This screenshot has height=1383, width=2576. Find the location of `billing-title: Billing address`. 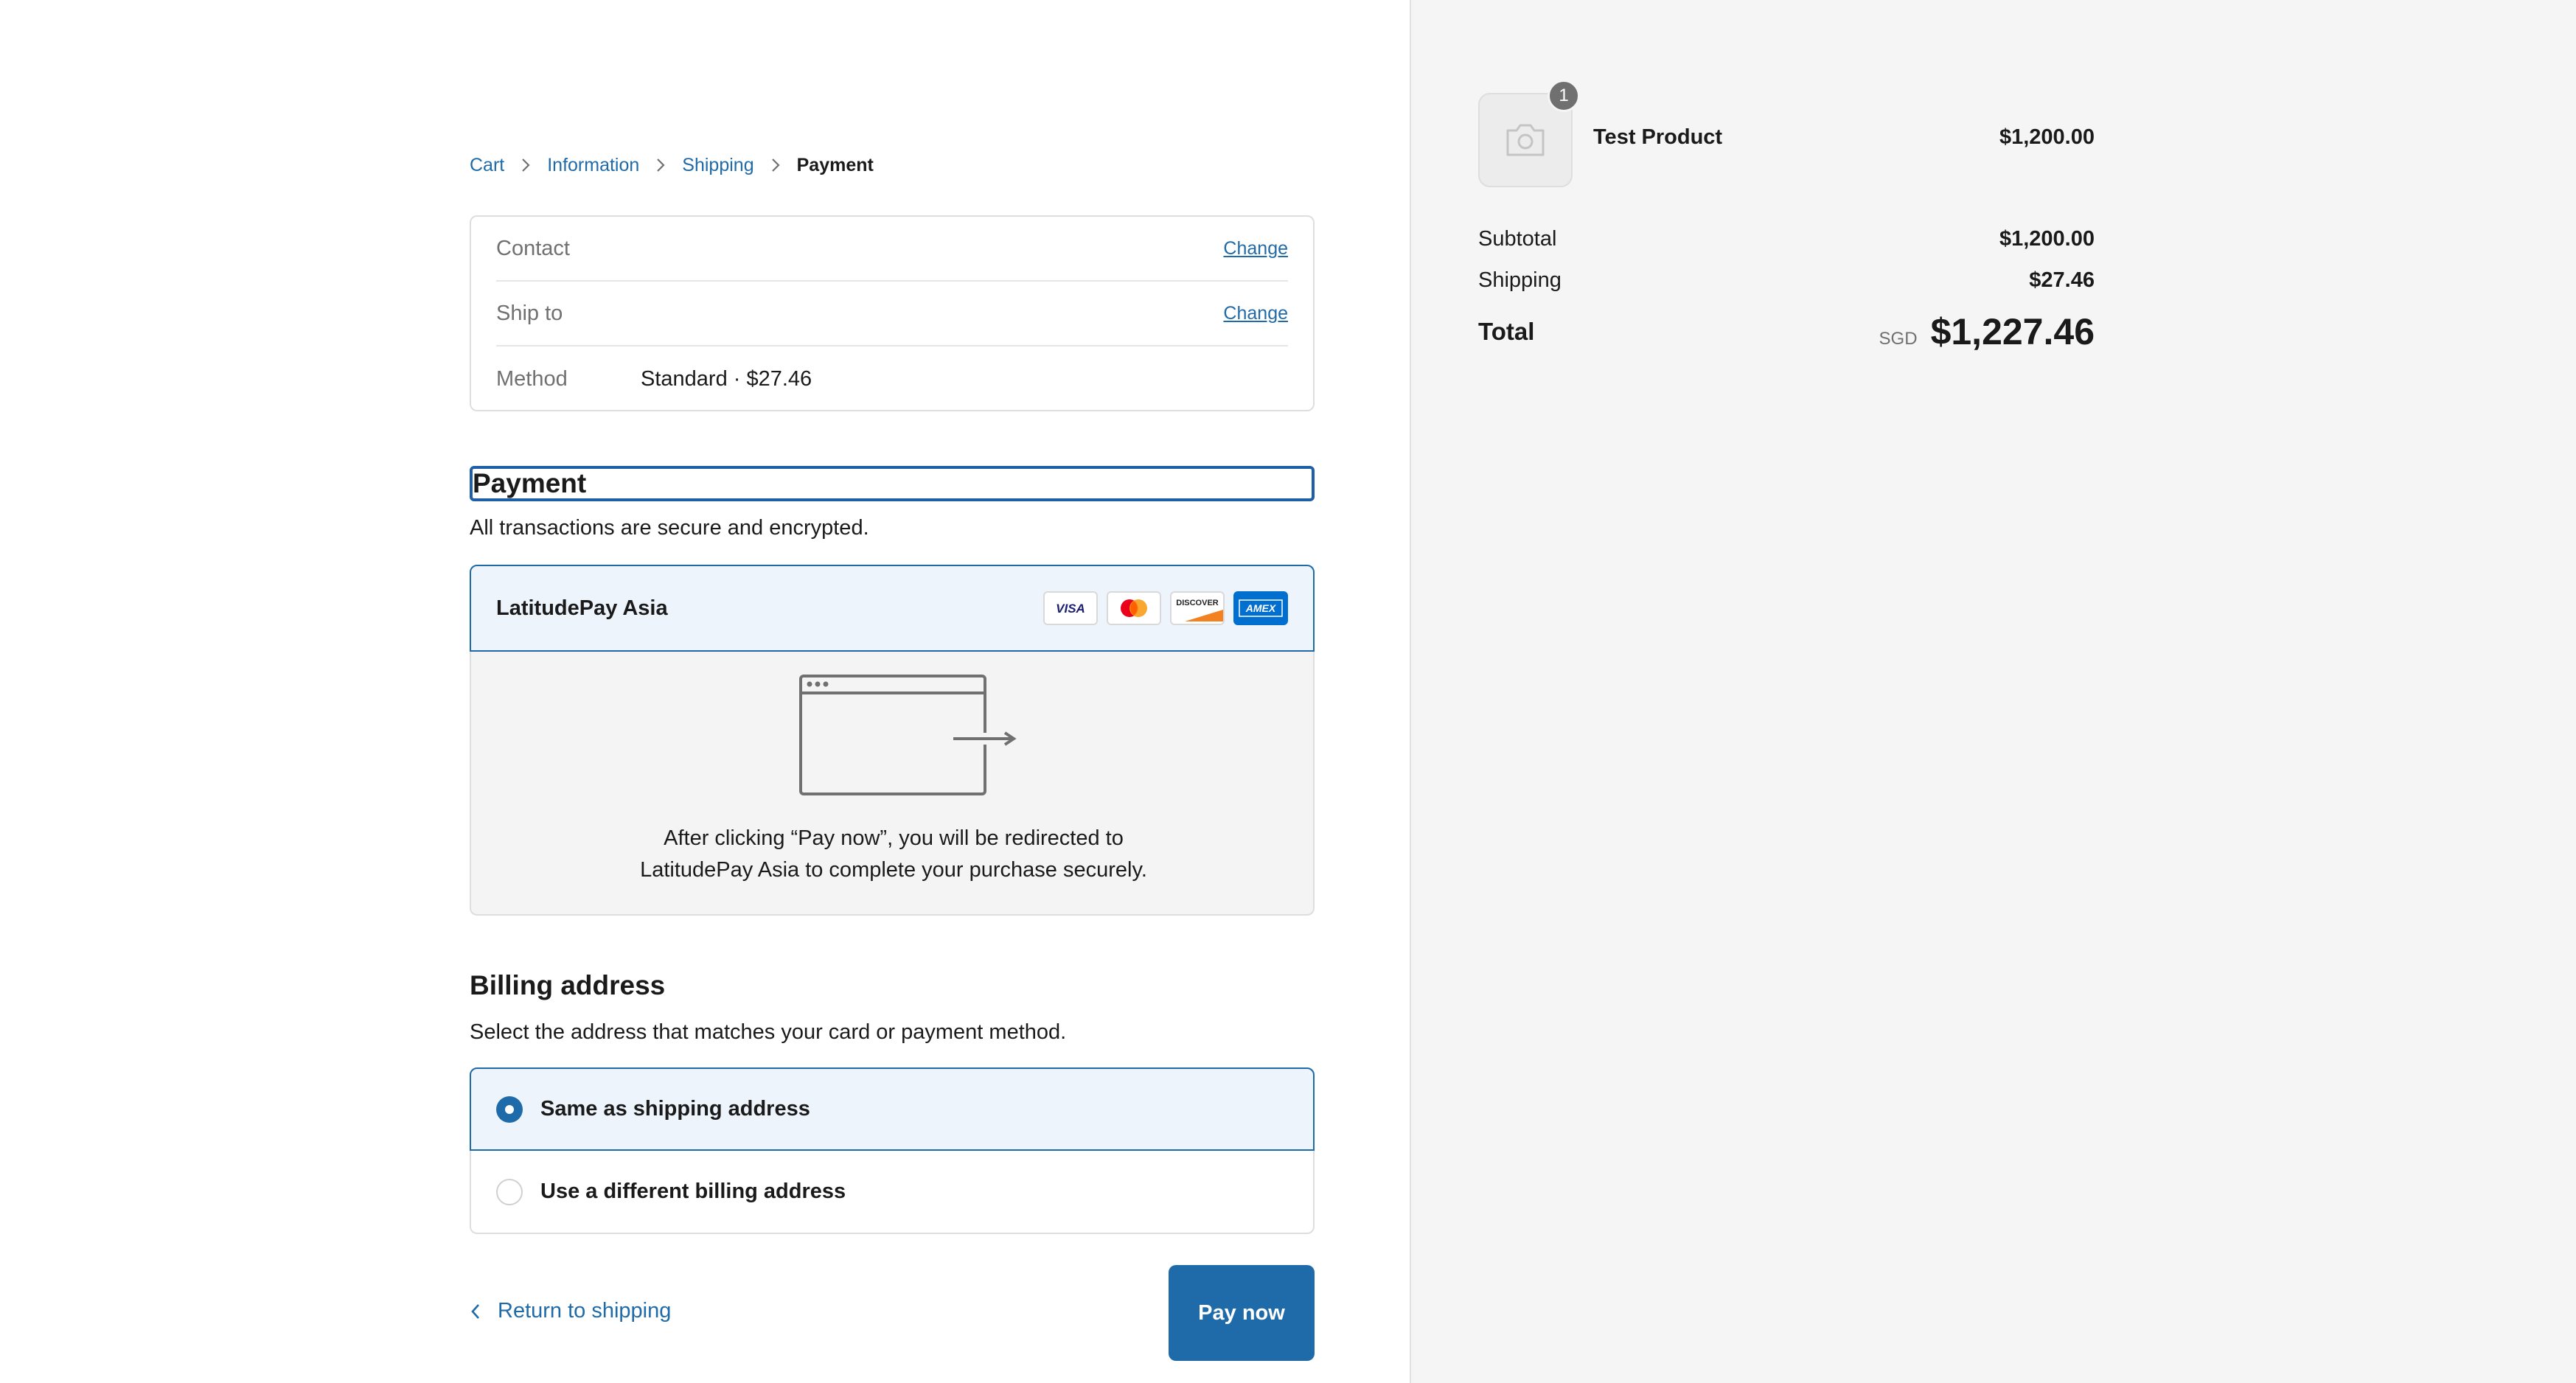

billing-title: Billing address is located at coordinates (568, 985).